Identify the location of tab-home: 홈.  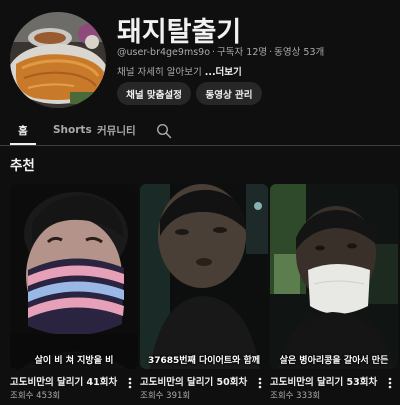
(23, 130).